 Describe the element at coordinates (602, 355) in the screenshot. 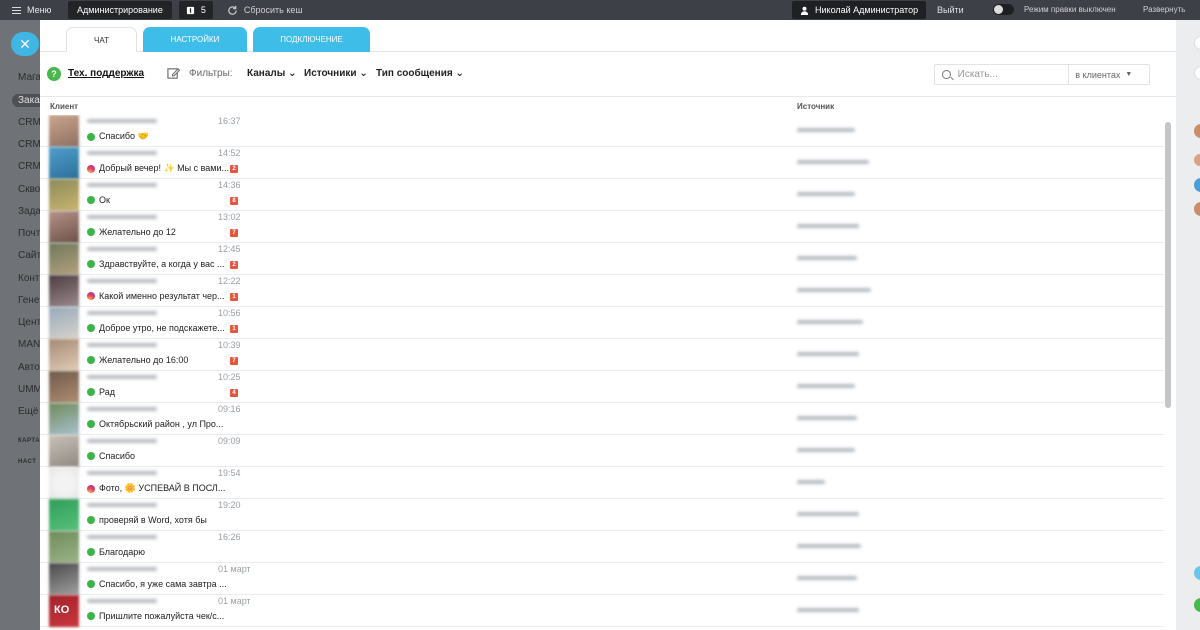

I see `chat-row: 10:39 Желательно до 16:00 7` at that location.